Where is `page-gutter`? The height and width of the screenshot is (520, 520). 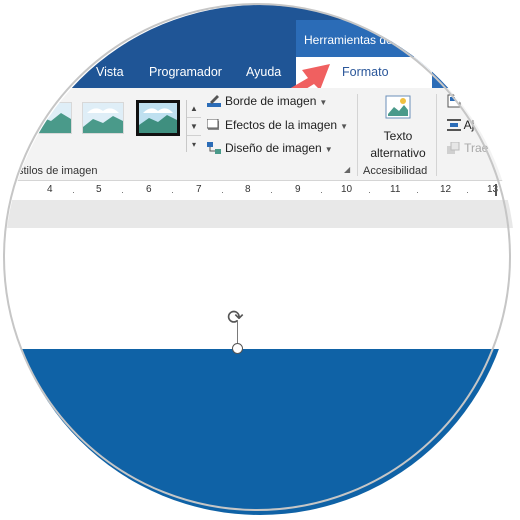 page-gutter is located at coordinates (260, 214).